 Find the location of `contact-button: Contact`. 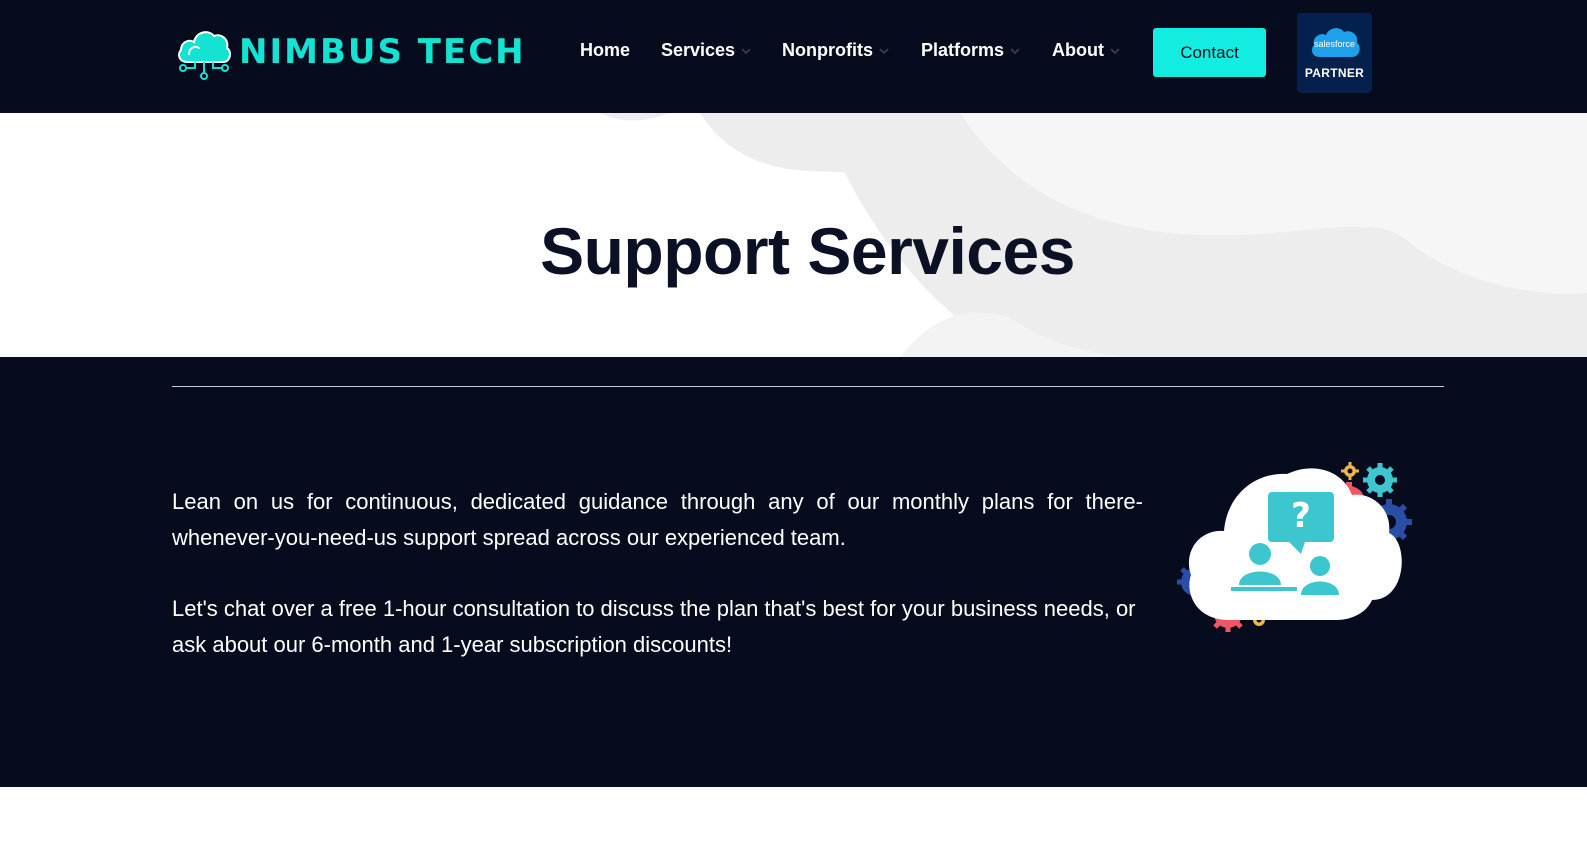

contact-button: Contact is located at coordinates (1209, 52).